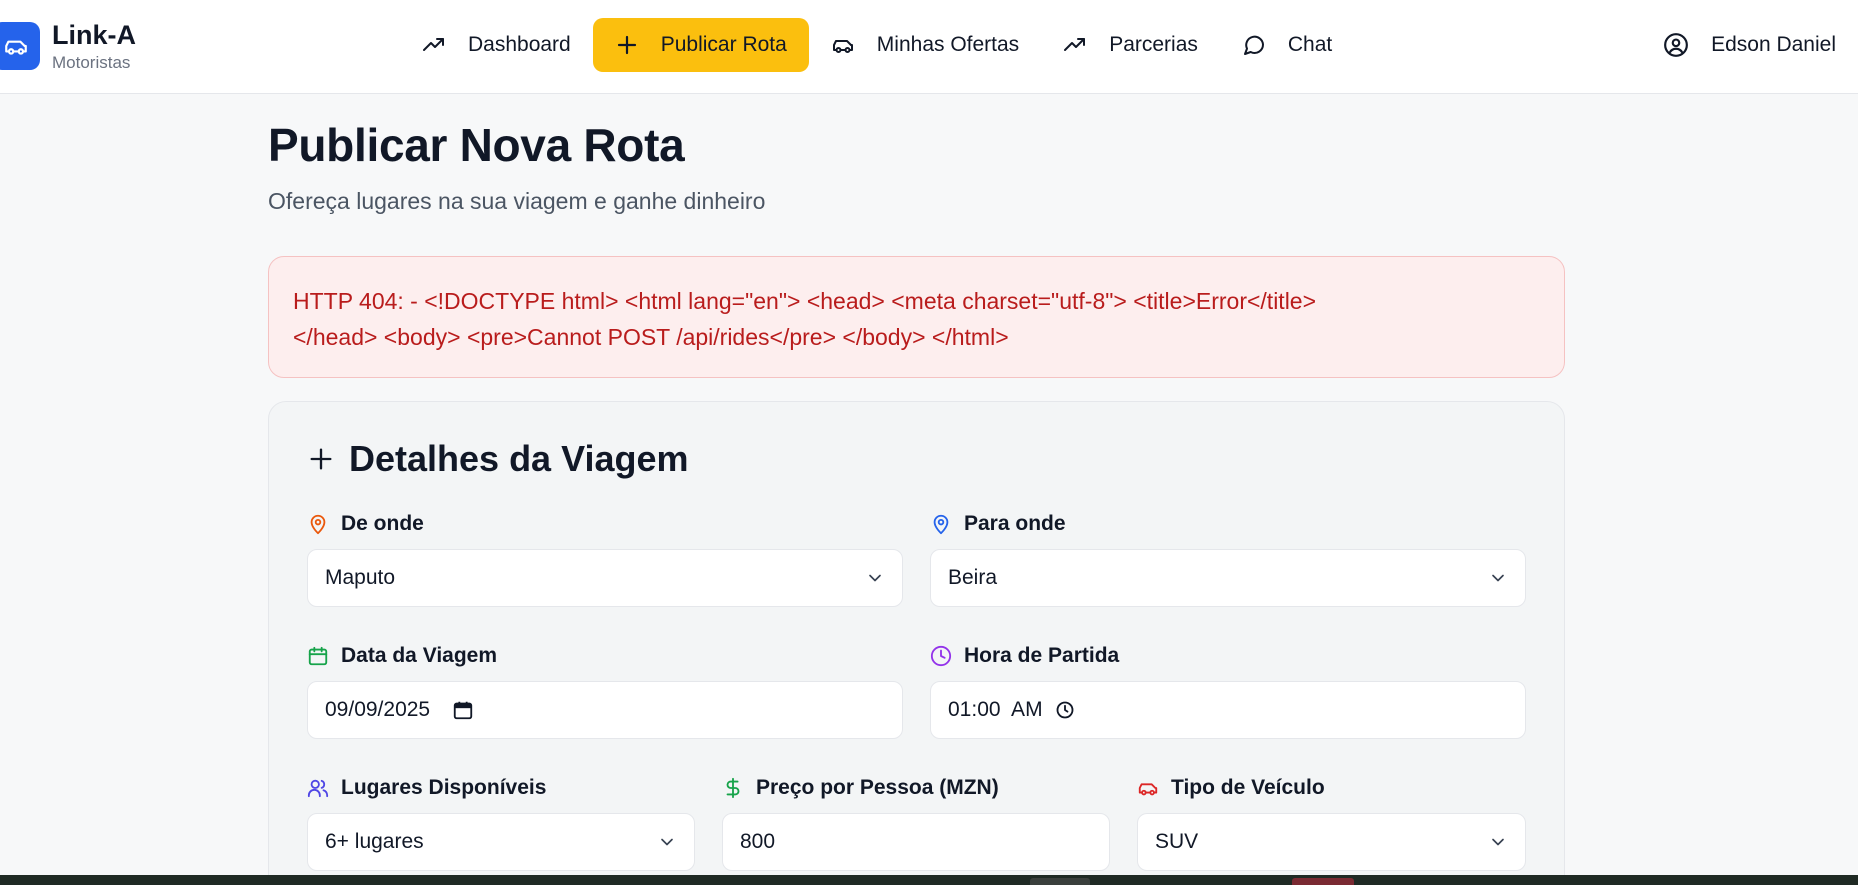 The width and height of the screenshot is (1858, 885). I want to click on card-title-text: Detalhes da Viagem, so click(519, 458).